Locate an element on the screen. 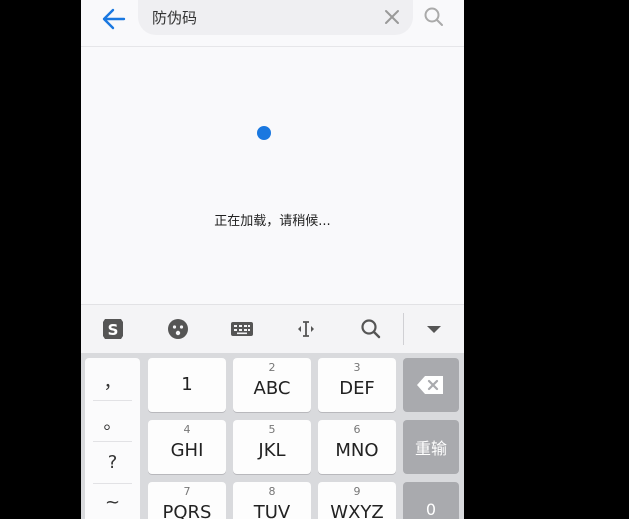 The image size is (629, 519). key-1: 1 is located at coordinates (187, 385).